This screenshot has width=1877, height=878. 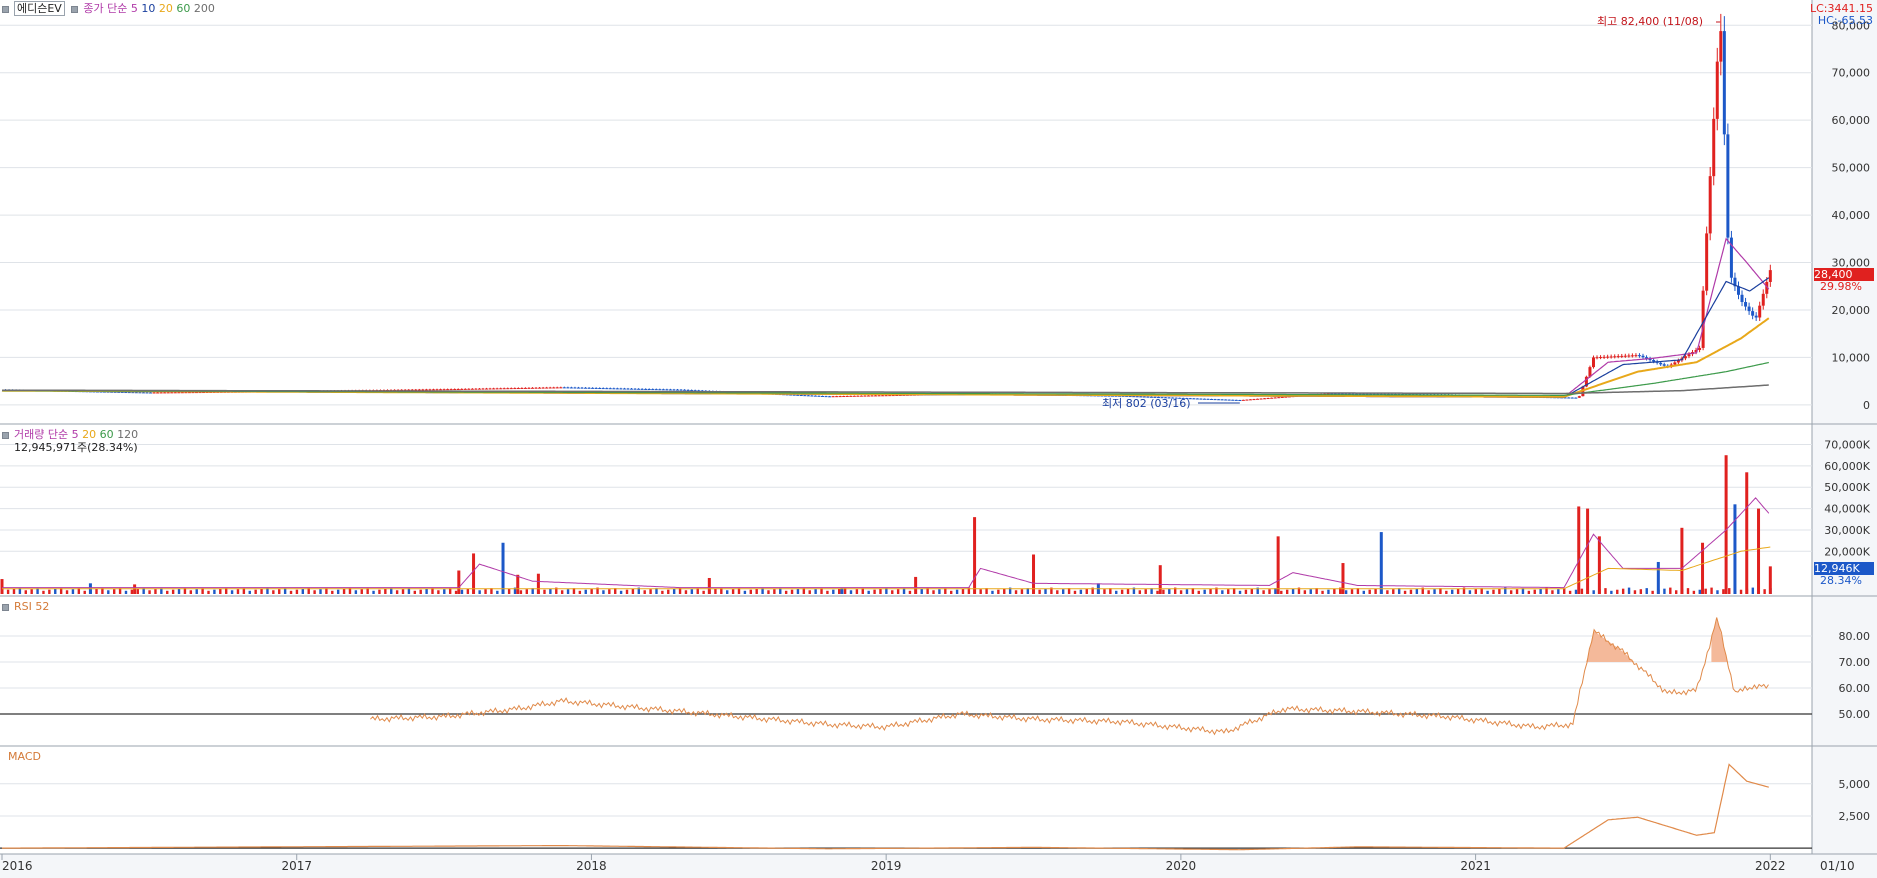 What do you see at coordinates (1837, 866) in the screenshot?
I see `x-axis-right-label: 01/10` at bounding box center [1837, 866].